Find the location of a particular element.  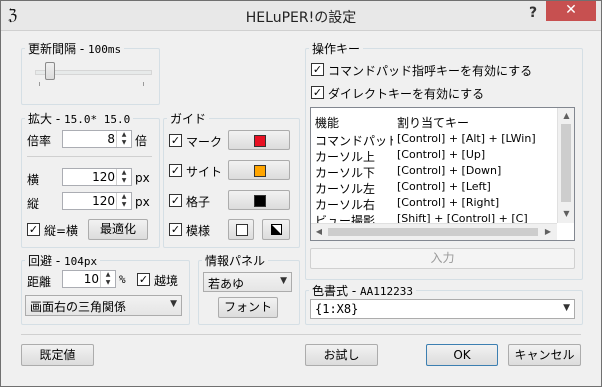

list-item-function: カーソル左 is located at coordinates (345, 189).